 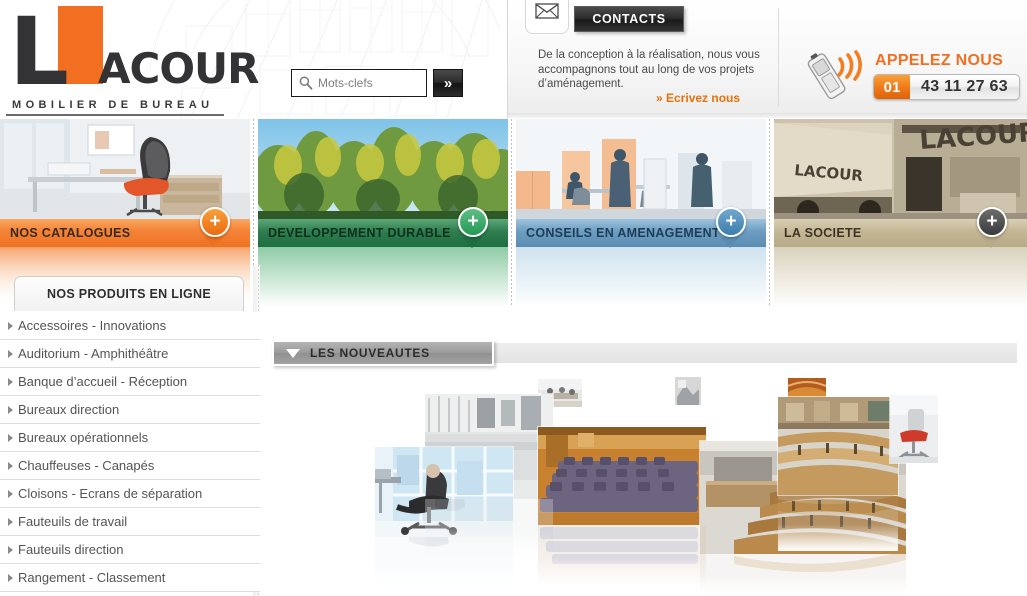 I want to click on banner-image-truck-sepia: LACOUR LACOUR, so click(x=900, y=169).